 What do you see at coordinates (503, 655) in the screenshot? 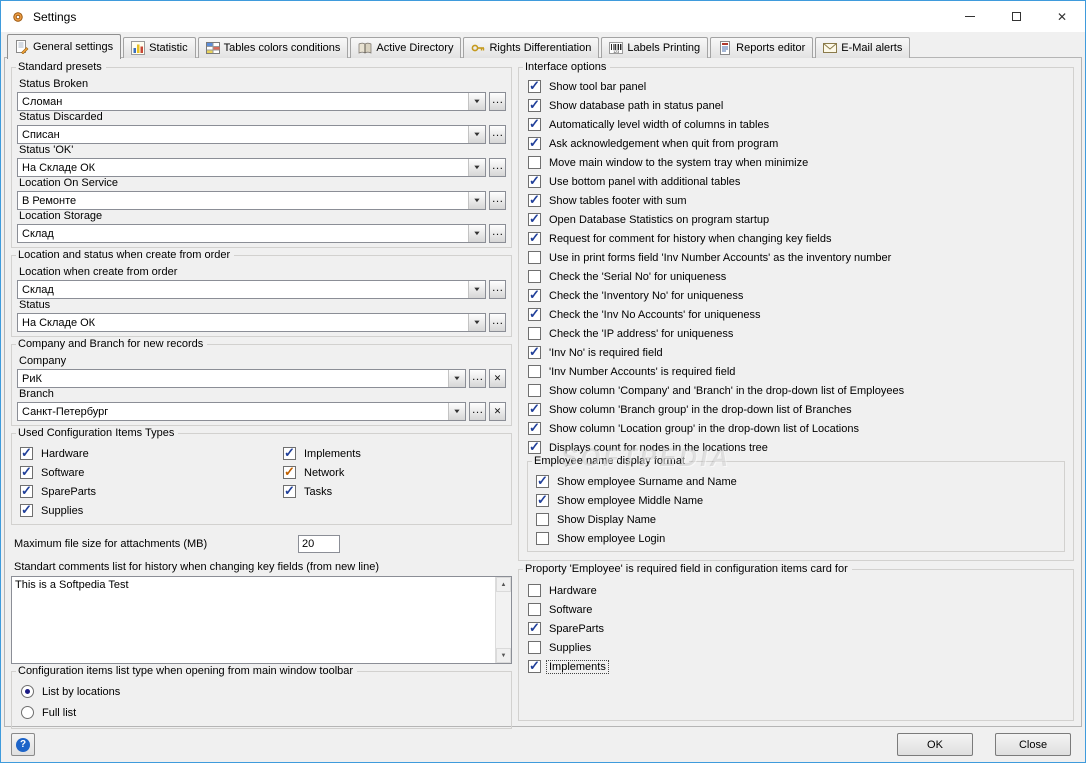
I see `scroll-down-button: ▼` at bounding box center [503, 655].